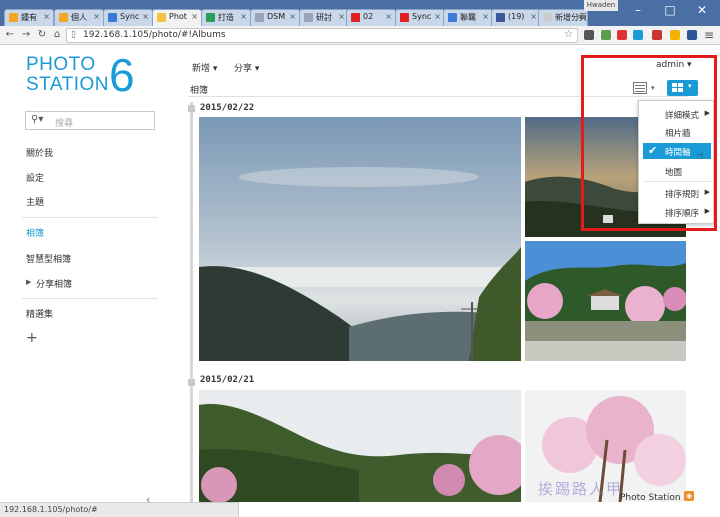  Describe the element at coordinates (199, 91) in the screenshot. I see `breadcrumb: 相簿` at that location.